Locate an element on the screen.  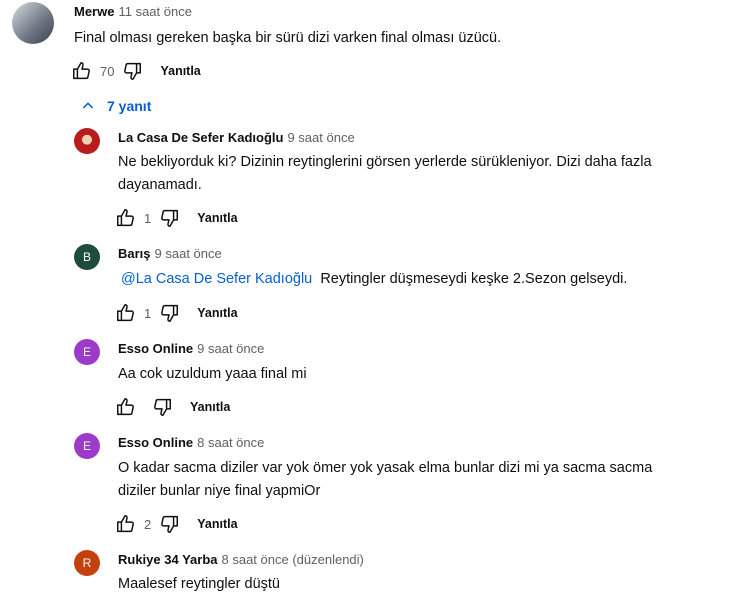
comment-time: 11 saat önce is located at coordinates (154, 11).